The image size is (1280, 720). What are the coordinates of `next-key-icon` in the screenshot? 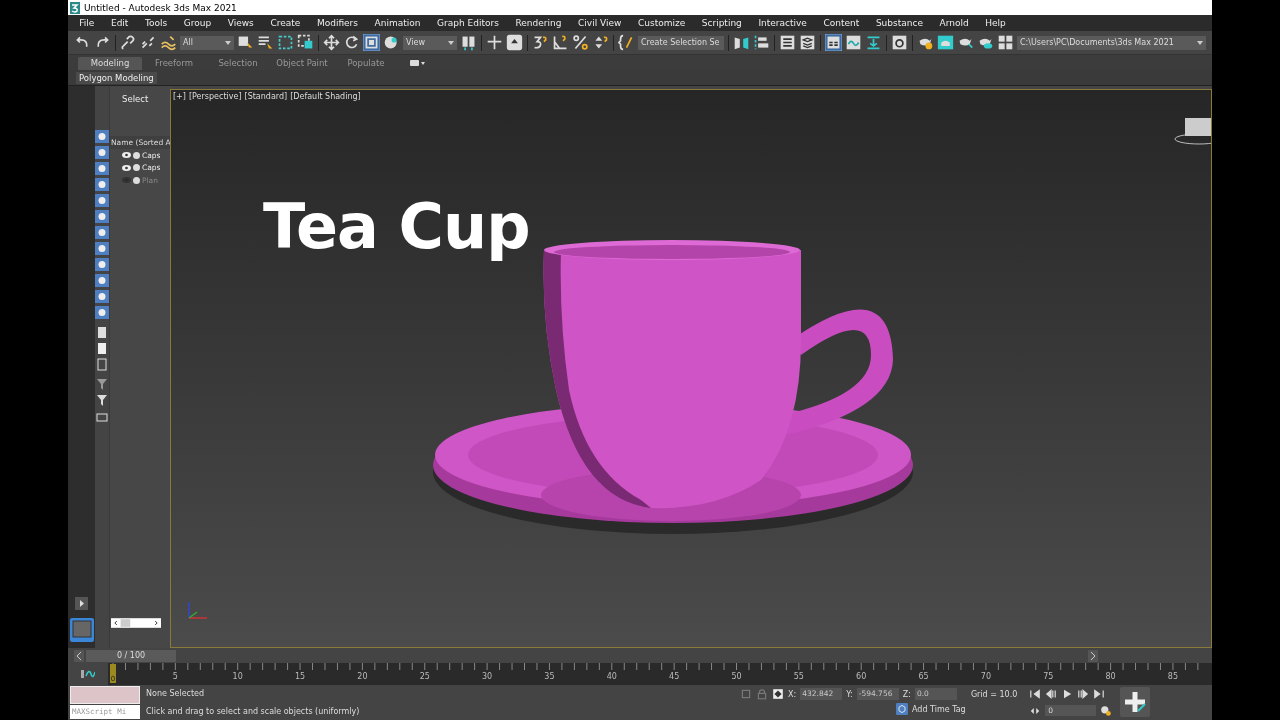 It's located at (1083, 693).